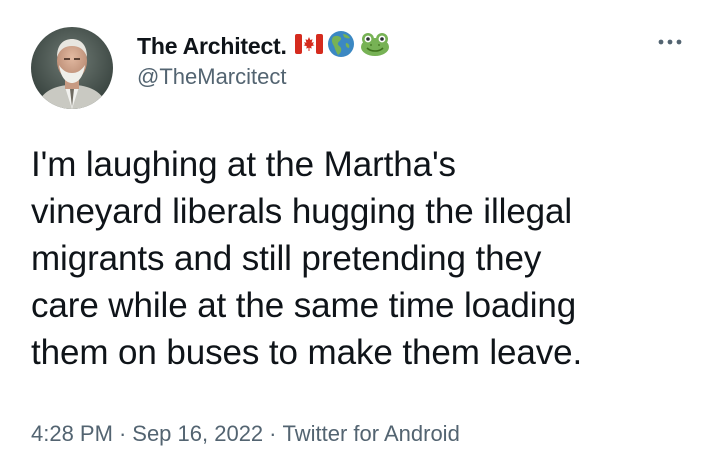  Describe the element at coordinates (371, 433) in the screenshot. I see `tweet-source: Twitter for Android` at that location.